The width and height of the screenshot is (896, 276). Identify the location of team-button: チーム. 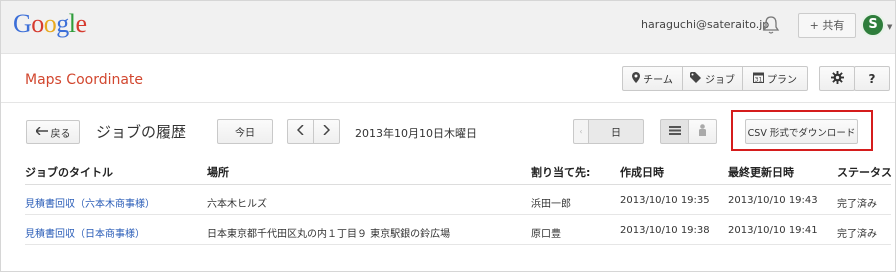
(652, 78).